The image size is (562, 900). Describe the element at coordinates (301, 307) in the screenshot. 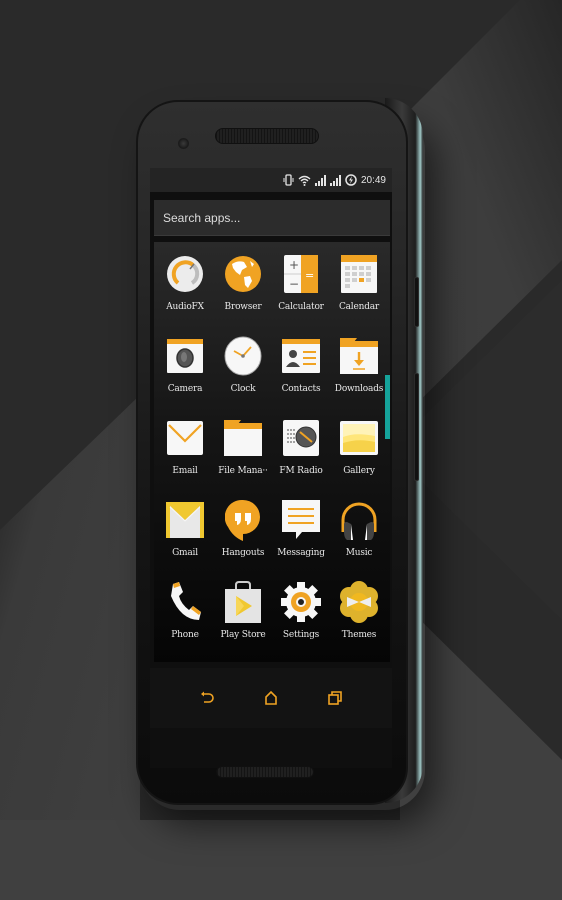

I see `app-label: Calculator` at that location.